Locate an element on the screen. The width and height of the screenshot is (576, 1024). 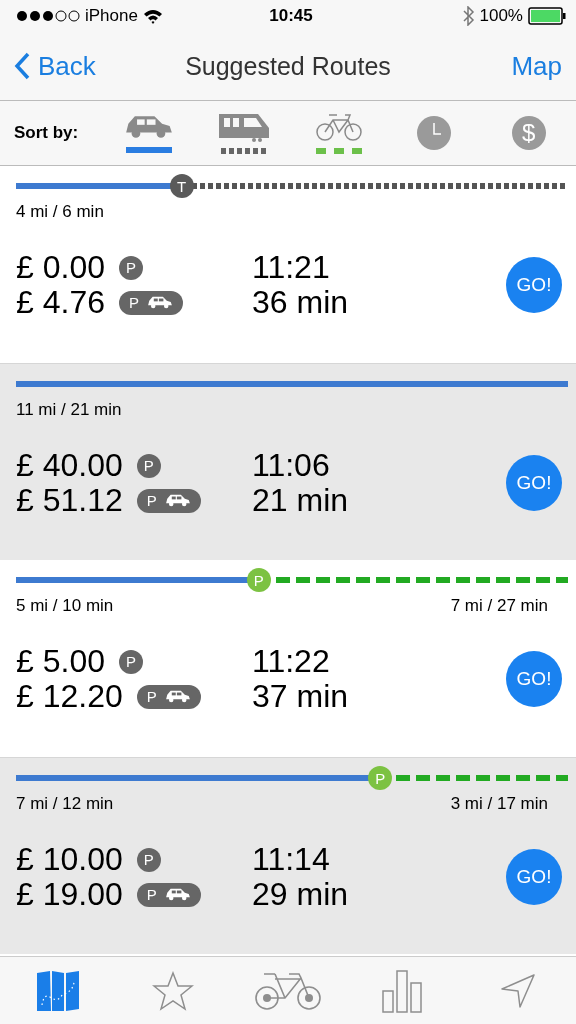
distance-time: 7 mi / 12 min is located at coordinates (65, 804).